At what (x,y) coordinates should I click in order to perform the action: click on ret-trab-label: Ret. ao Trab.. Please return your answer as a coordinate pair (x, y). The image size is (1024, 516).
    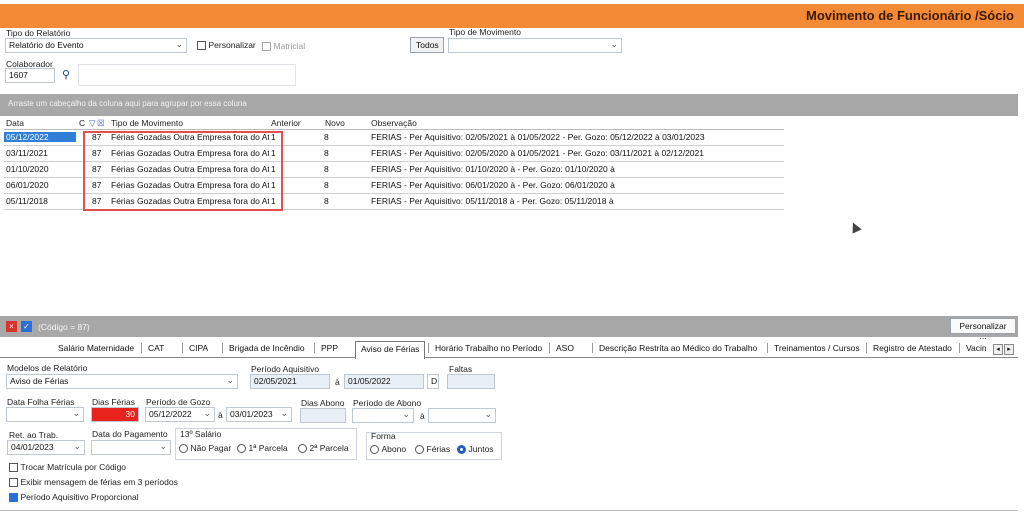
    Looking at the image, I should click on (34, 435).